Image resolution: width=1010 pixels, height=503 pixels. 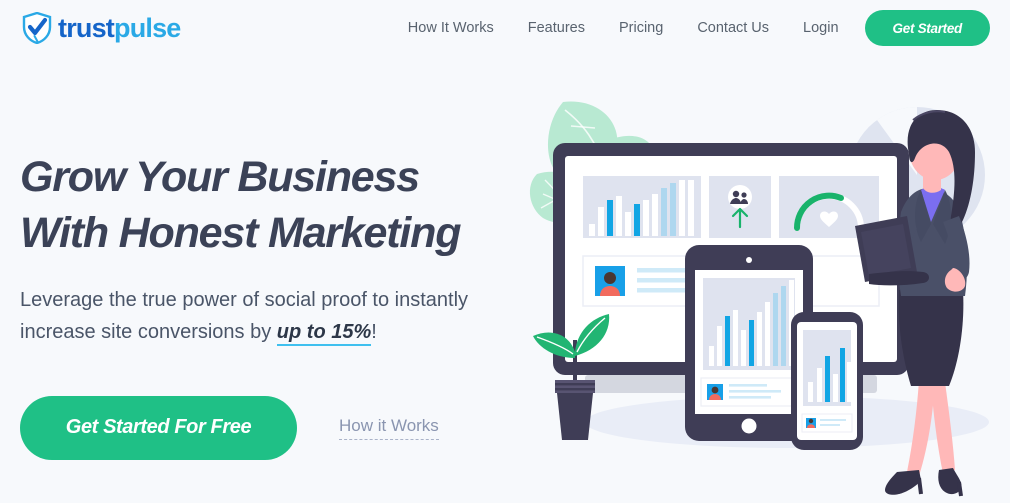 I want to click on get-started-for-free-button: Get Started For Free, so click(x=158, y=427).